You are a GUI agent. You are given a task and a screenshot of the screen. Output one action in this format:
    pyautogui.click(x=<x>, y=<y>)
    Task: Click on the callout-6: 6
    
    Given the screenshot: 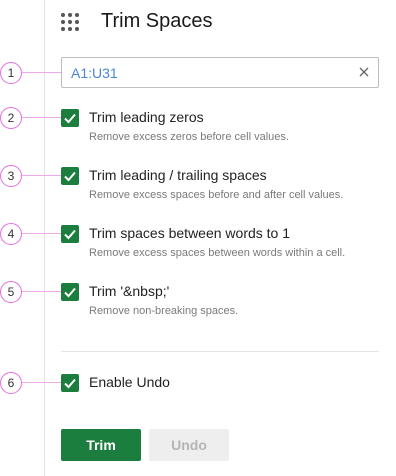 What is the action you would take?
    pyautogui.click(x=11, y=383)
    